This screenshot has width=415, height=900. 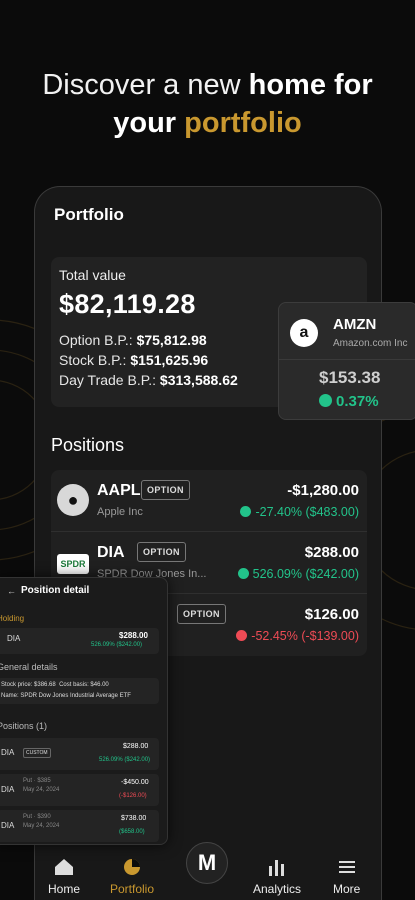 What do you see at coordinates (355, 324) in the screenshot?
I see `amzn-ticker: AMZN` at bounding box center [355, 324].